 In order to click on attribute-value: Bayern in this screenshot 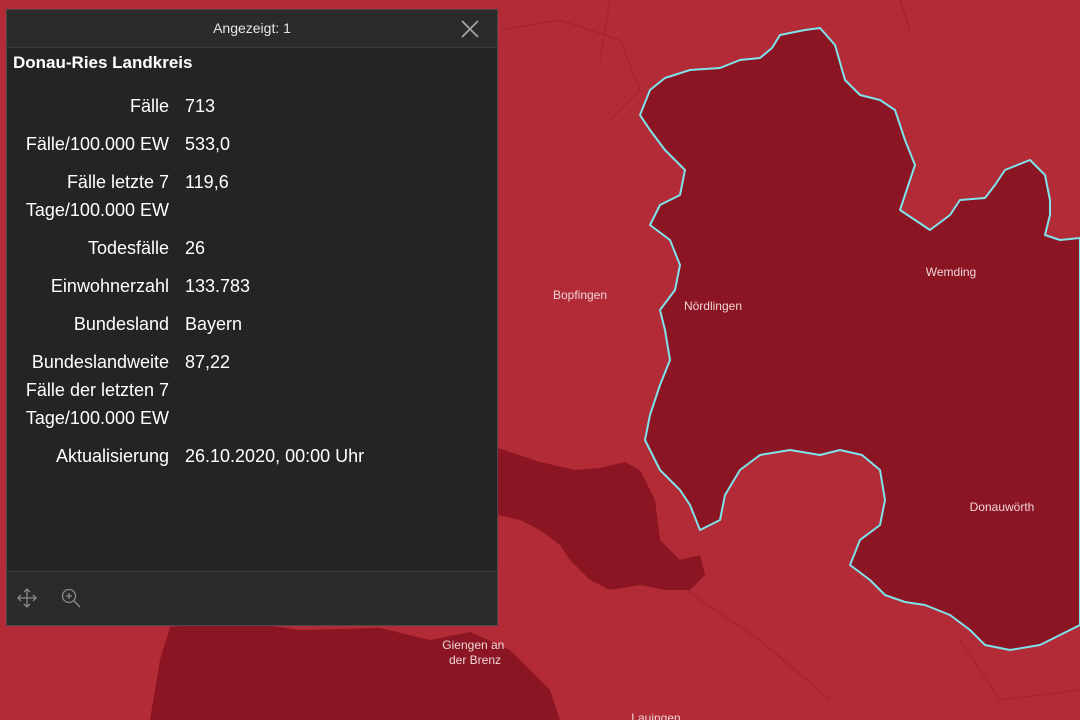, I will do `click(214, 324)`.